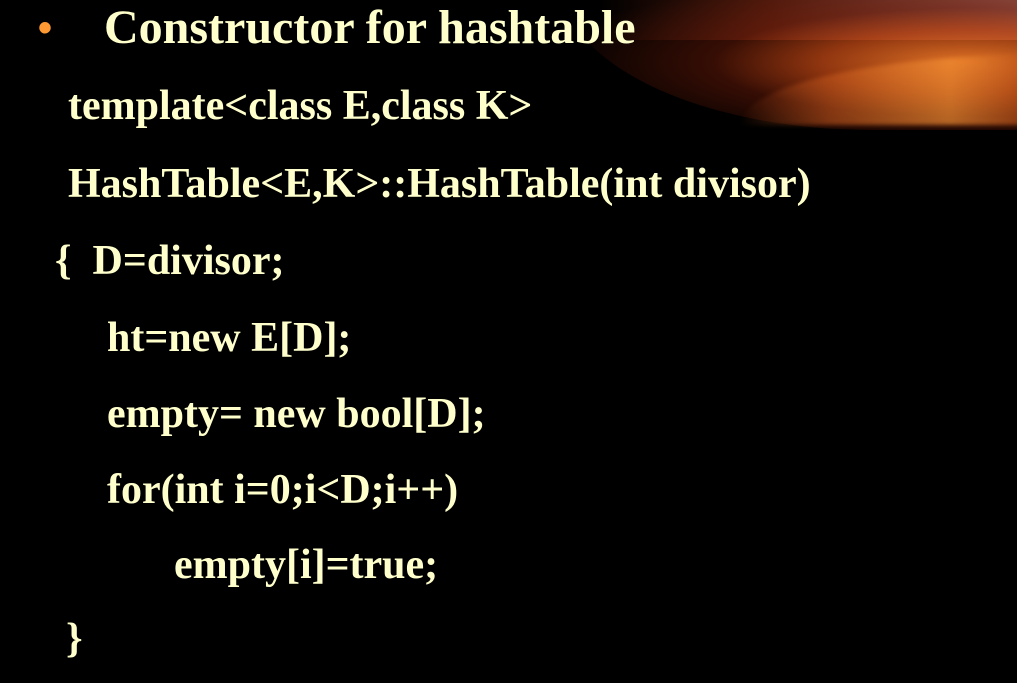 The image size is (1017, 683). I want to click on code-line-empty-alloc: empty= new bool[D];, so click(296, 414).